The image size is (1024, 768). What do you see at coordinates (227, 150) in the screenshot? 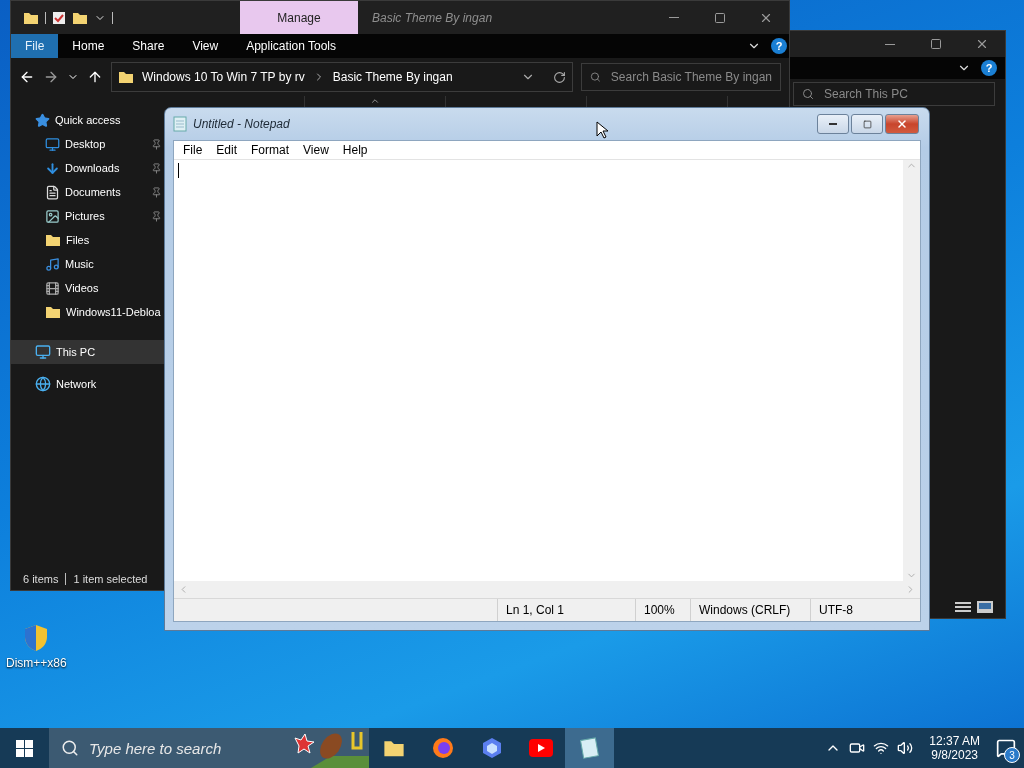
I see `menu-item: Edit` at bounding box center [227, 150].